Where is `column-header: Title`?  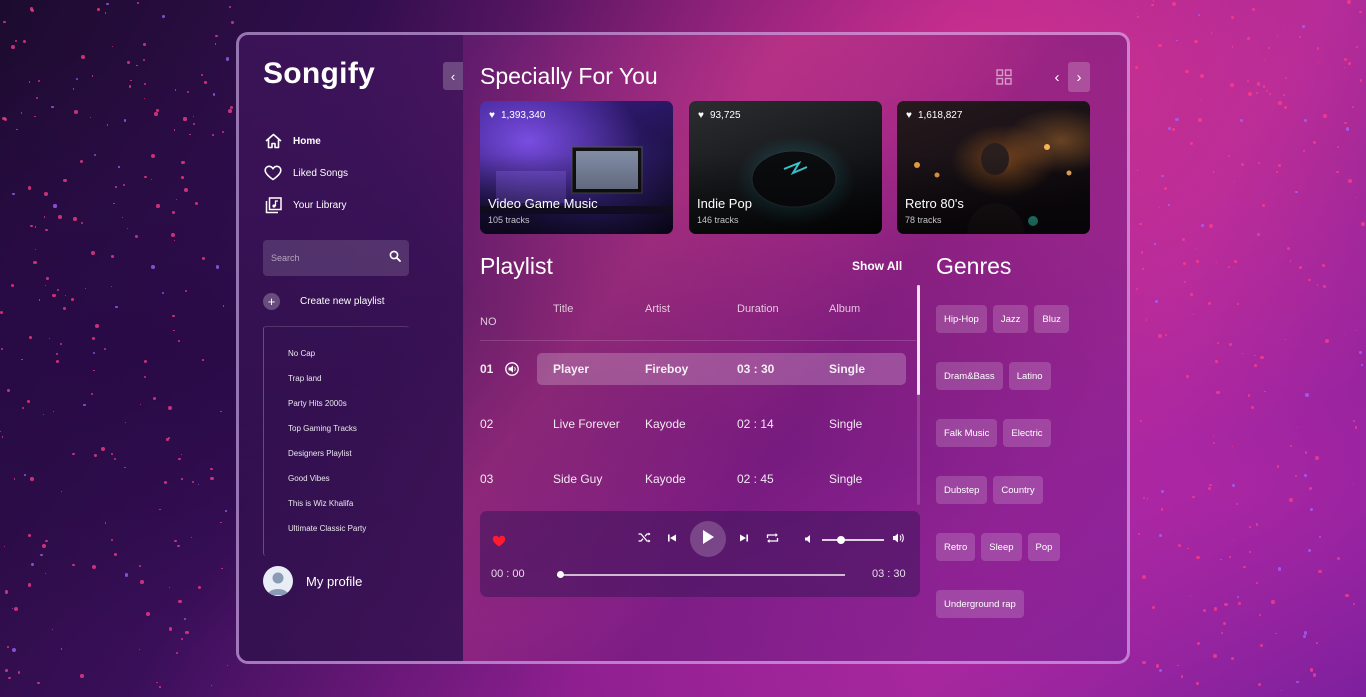
column-header: Title is located at coordinates (599, 321).